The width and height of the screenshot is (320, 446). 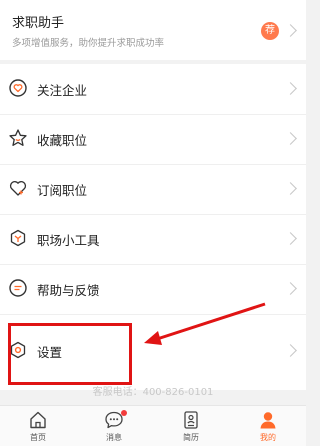 What do you see at coordinates (153, 139) in the screenshot?
I see `menu-item-saved-jobs: 收藏职位` at bounding box center [153, 139].